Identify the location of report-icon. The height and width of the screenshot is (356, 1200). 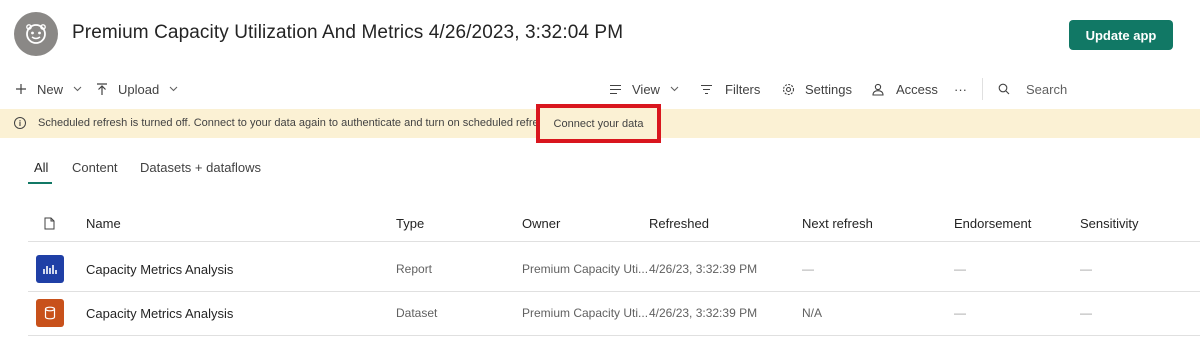
(50, 269).